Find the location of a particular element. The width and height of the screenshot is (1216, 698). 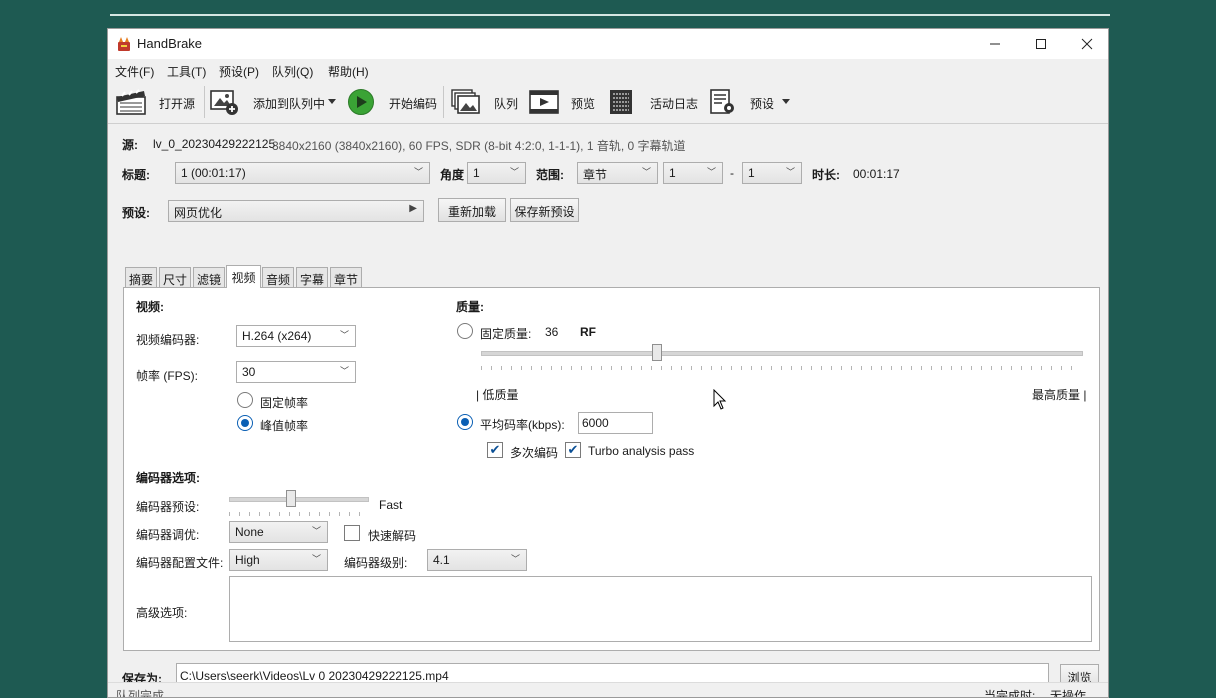

preset-select: 网页优化 ▶ is located at coordinates (296, 211).